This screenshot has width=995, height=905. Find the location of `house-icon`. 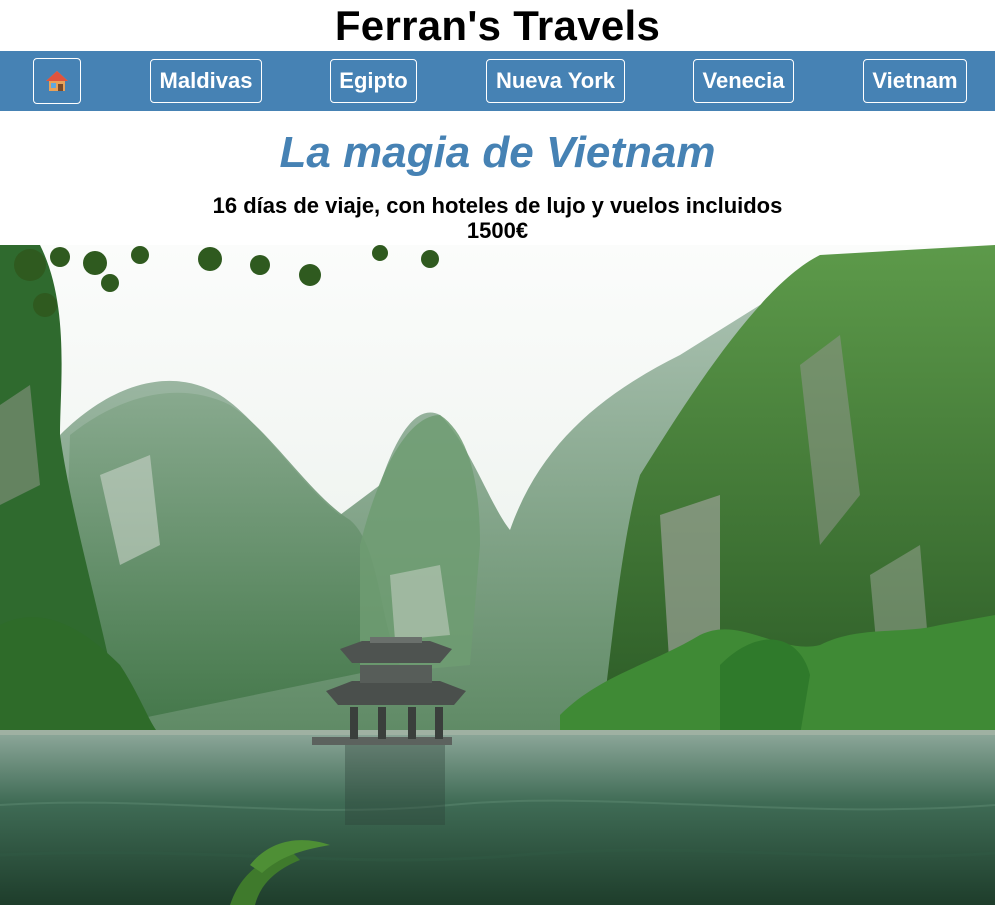

house-icon is located at coordinates (57, 81).